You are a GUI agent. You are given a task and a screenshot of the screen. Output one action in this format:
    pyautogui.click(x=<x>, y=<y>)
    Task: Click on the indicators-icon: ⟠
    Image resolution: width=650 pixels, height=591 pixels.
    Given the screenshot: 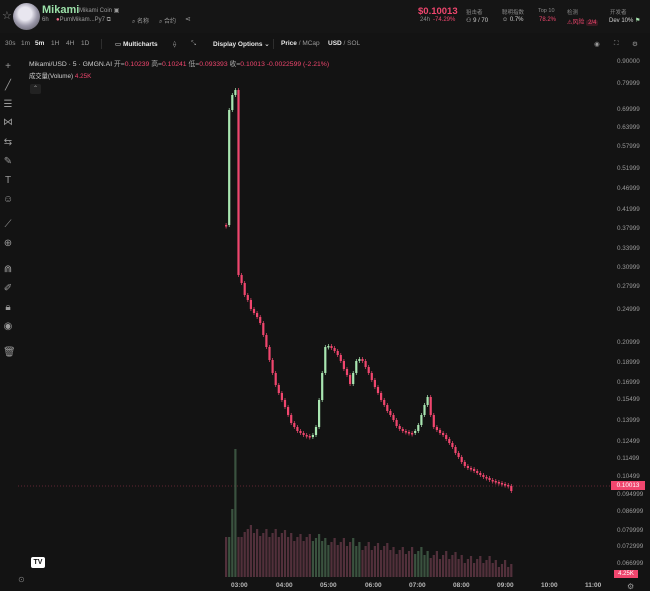 What is the action you would take?
    pyautogui.click(x=174, y=44)
    